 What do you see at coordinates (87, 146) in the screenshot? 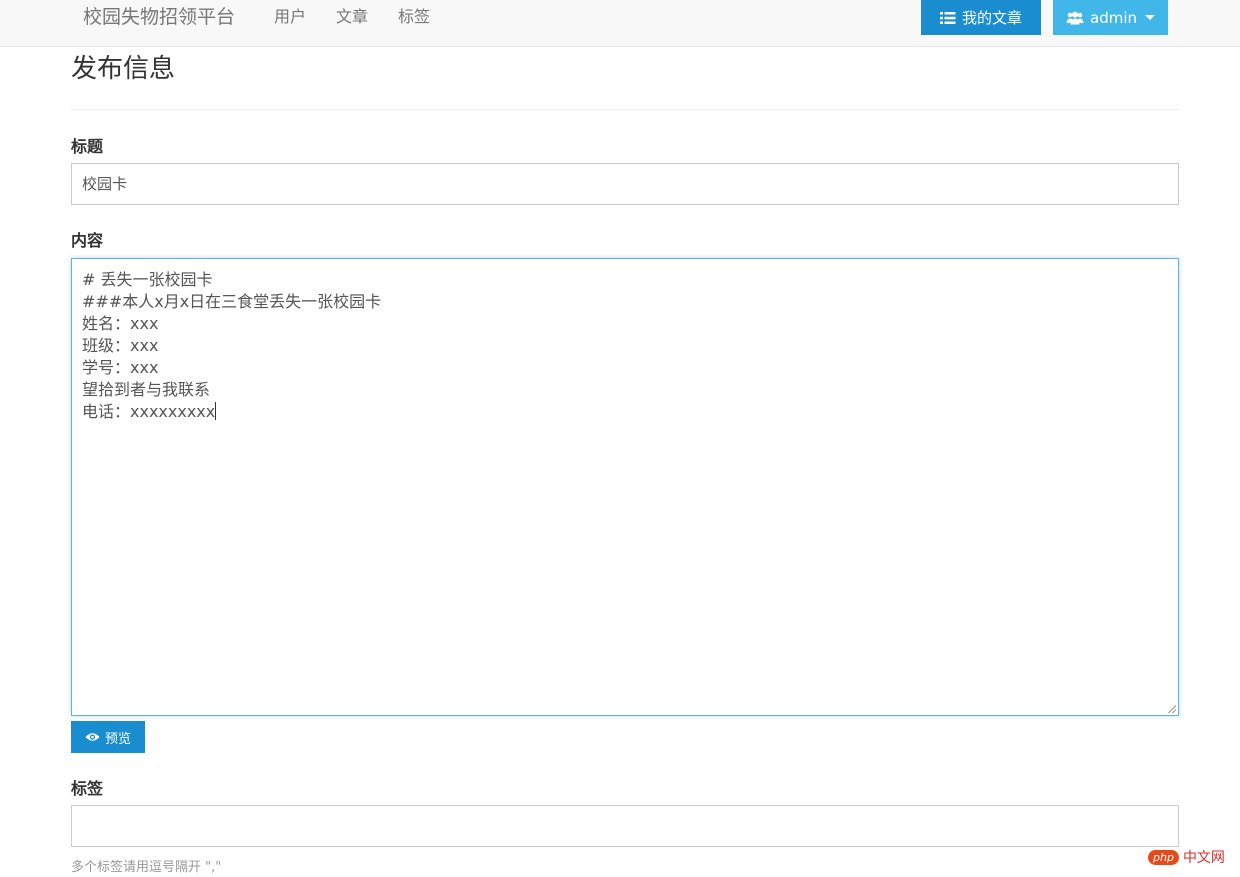
I see `title-label: 标题` at bounding box center [87, 146].